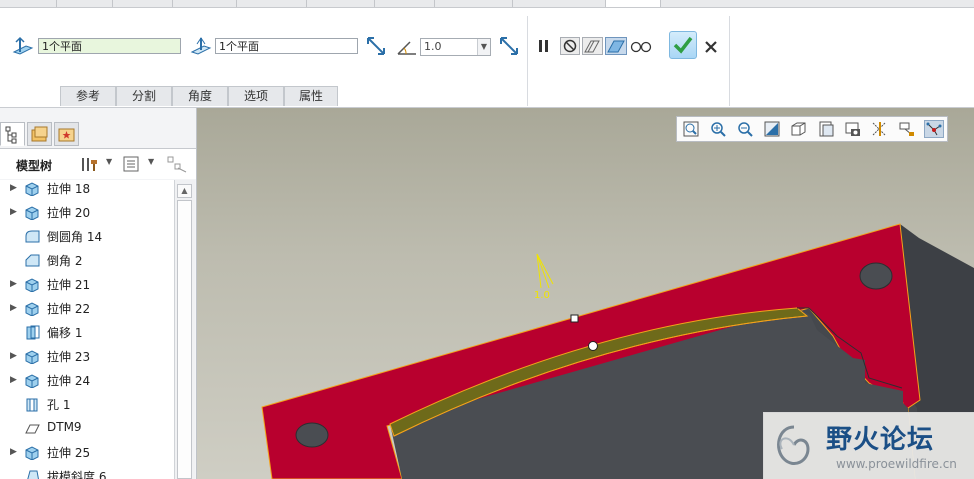 Image resolution: width=974 pixels, height=479 pixels. I want to click on tab-options: 选项, so click(256, 96).